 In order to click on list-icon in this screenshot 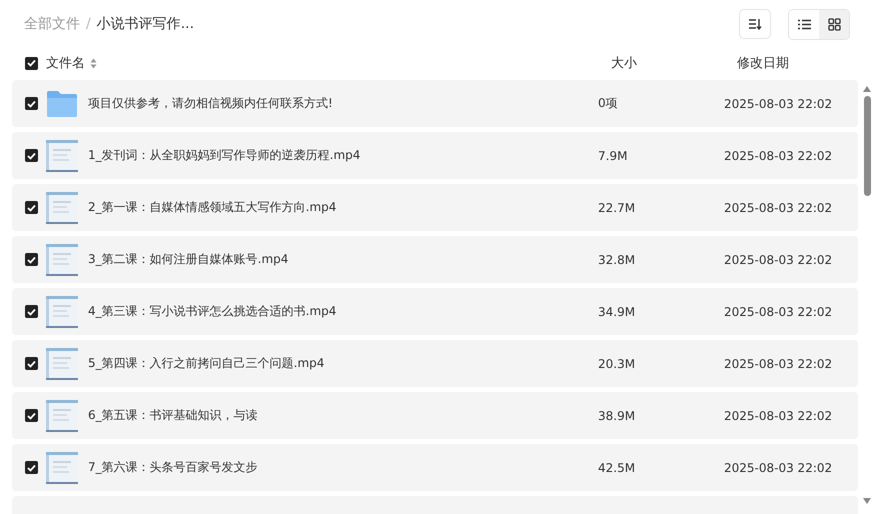, I will do `click(804, 24)`.